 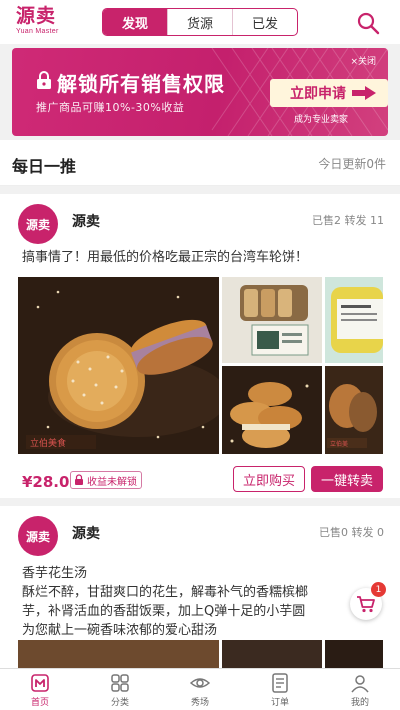 I want to click on tab-profile: 我的, so click(x=360, y=689).